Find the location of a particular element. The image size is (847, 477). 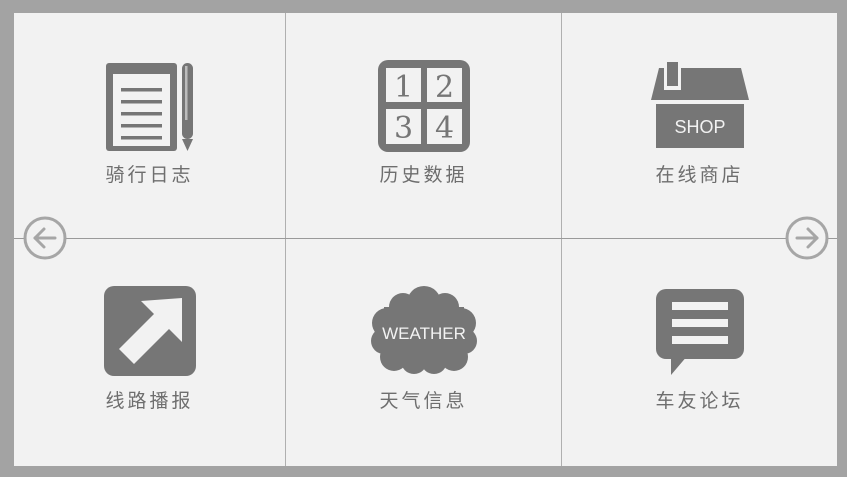

shop-icon: SHOP is located at coordinates (699, 105).